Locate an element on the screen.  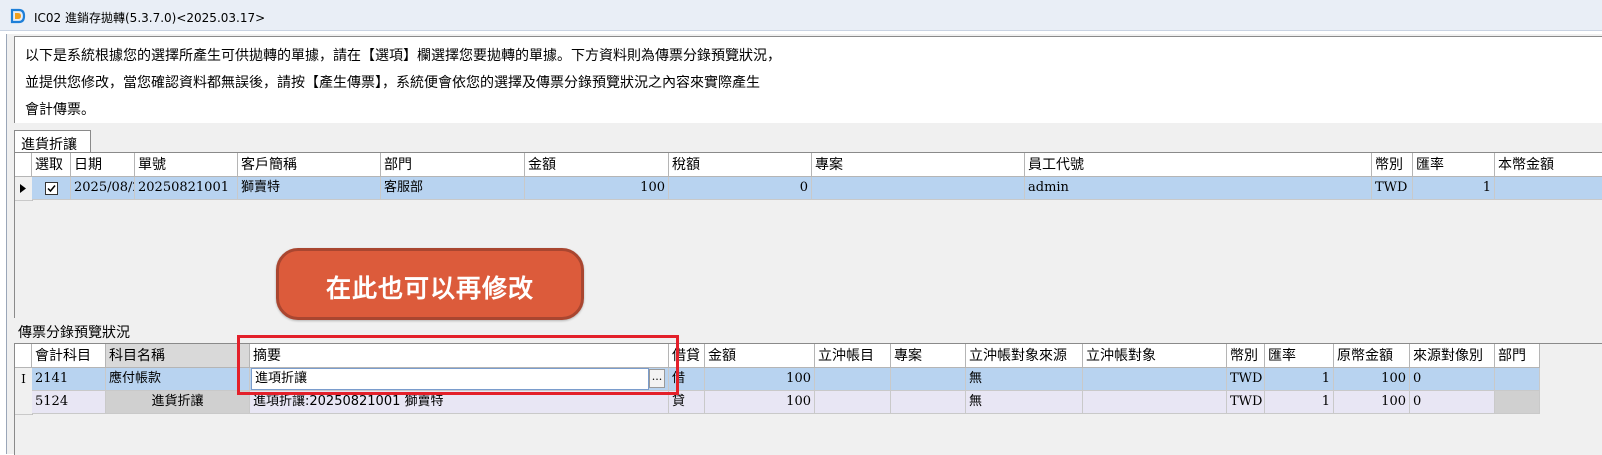
highlight-box is located at coordinates (458, 365).